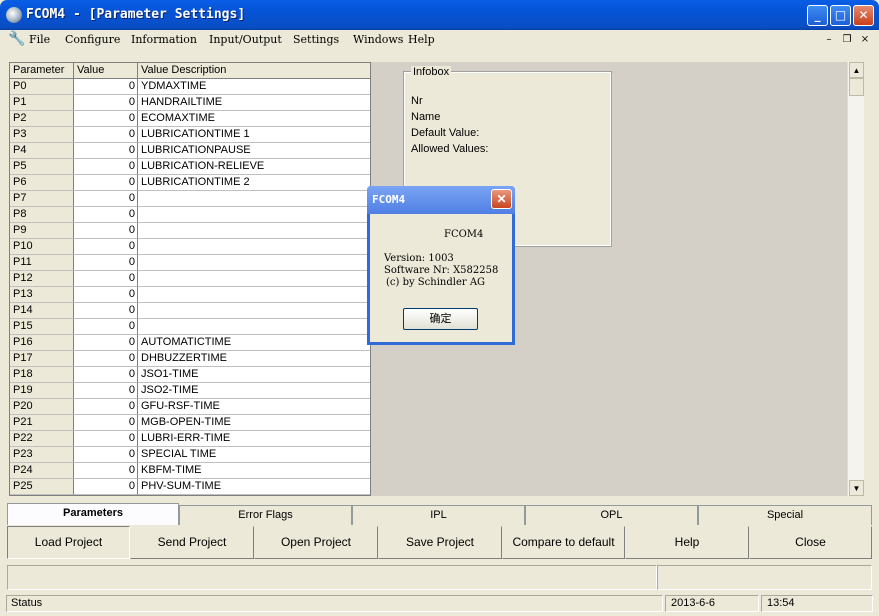  What do you see at coordinates (190, 487) in the screenshot?
I see `table-row: P25 0 PHV-SUM-TIME` at bounding box center [190, 487].